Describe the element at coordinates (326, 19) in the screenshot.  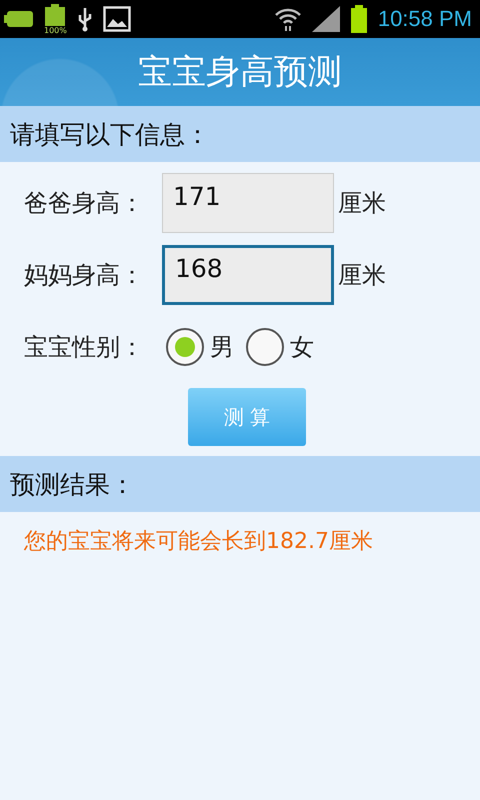
I see `signal-icon` at that location.